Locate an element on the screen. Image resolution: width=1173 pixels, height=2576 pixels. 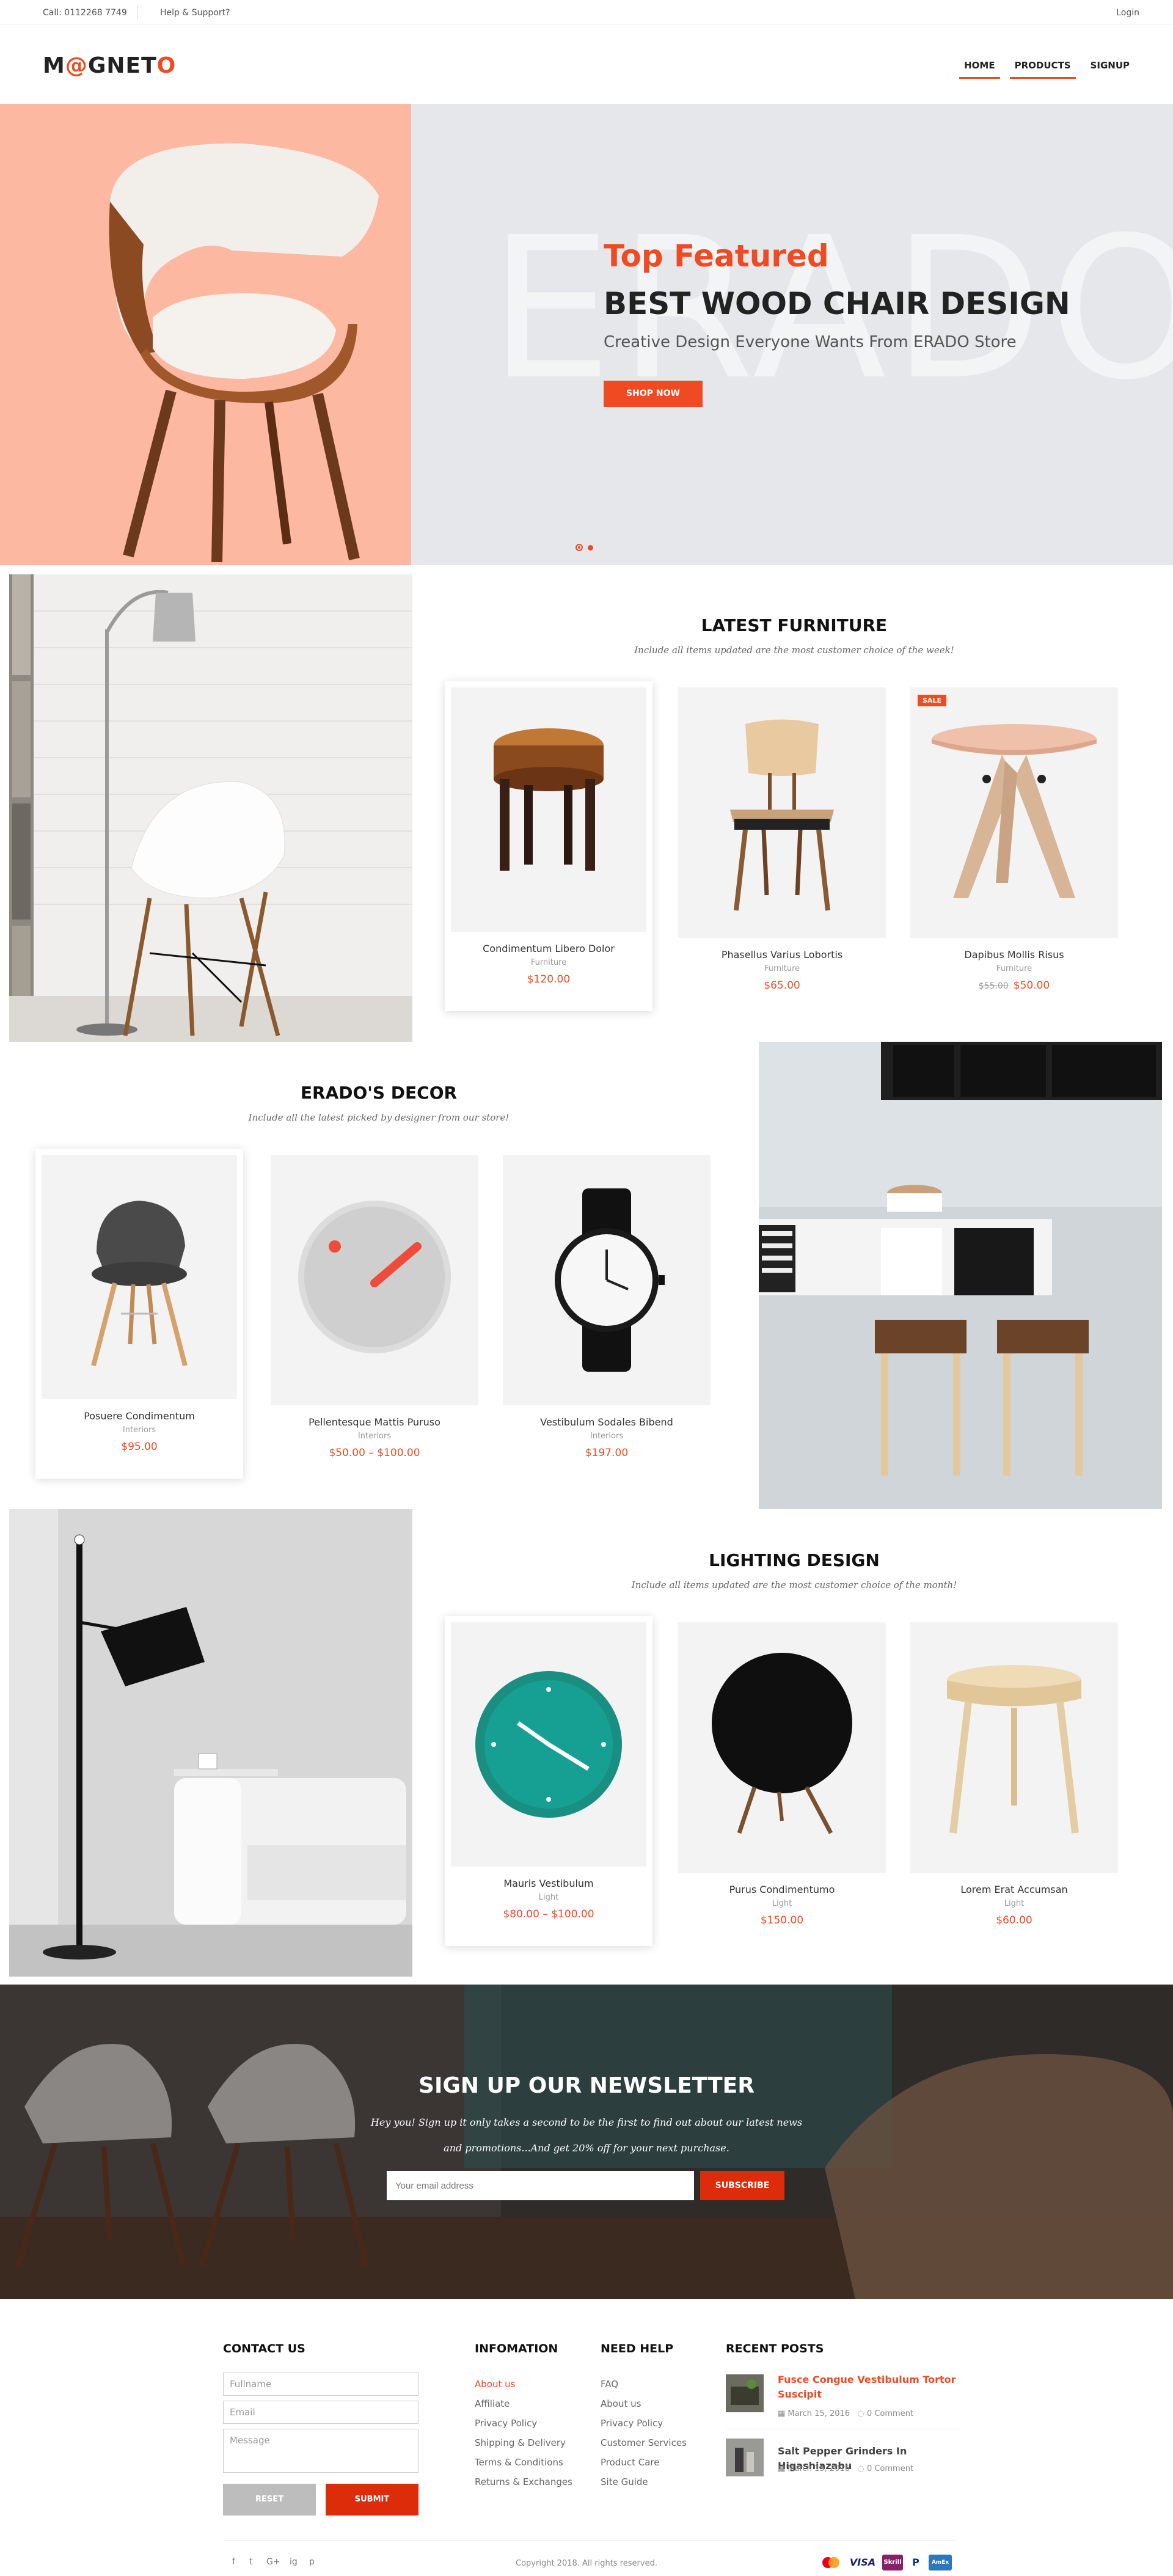
product-name: Phasellus Varius Lobortis is located at coordinates (782, 955).